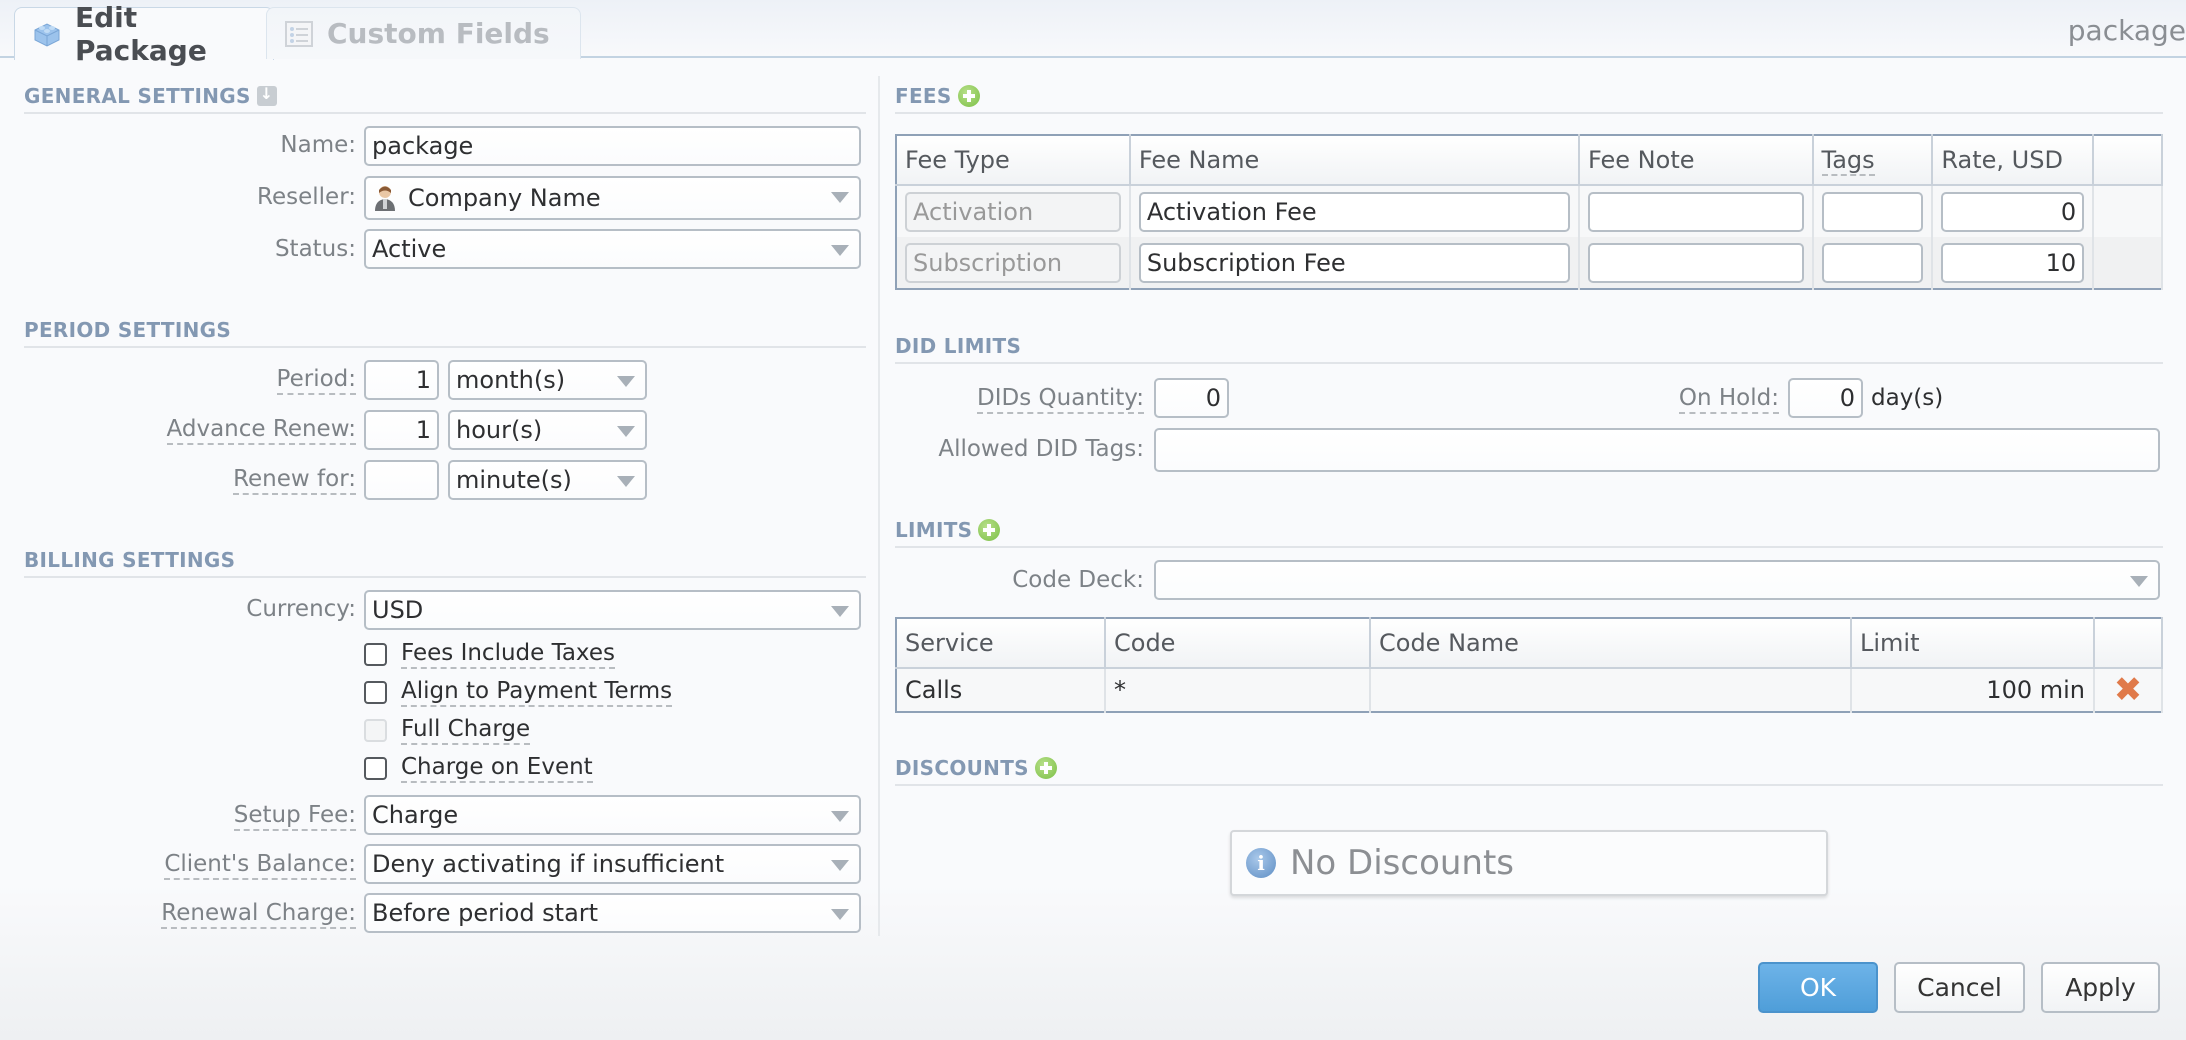 Image resolution: width=2186 pixels, height=1040 pixels. What do you see at coordinates (401, 480) in the screenshot?
I see `renew-for-input` at bounding box center [401, 480].